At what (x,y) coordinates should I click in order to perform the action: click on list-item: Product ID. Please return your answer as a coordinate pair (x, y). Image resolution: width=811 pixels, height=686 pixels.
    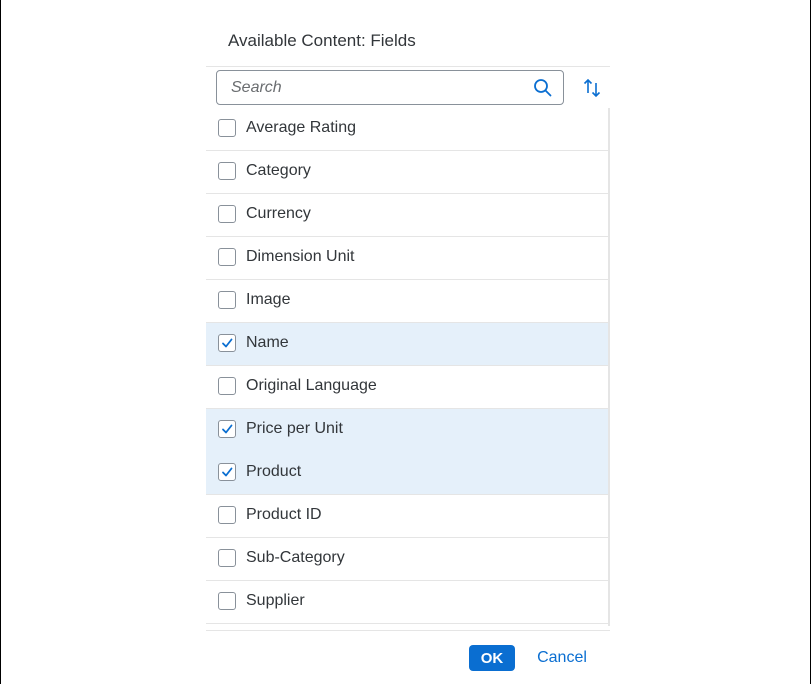
    Looking at the image, I should click on (407, 516).